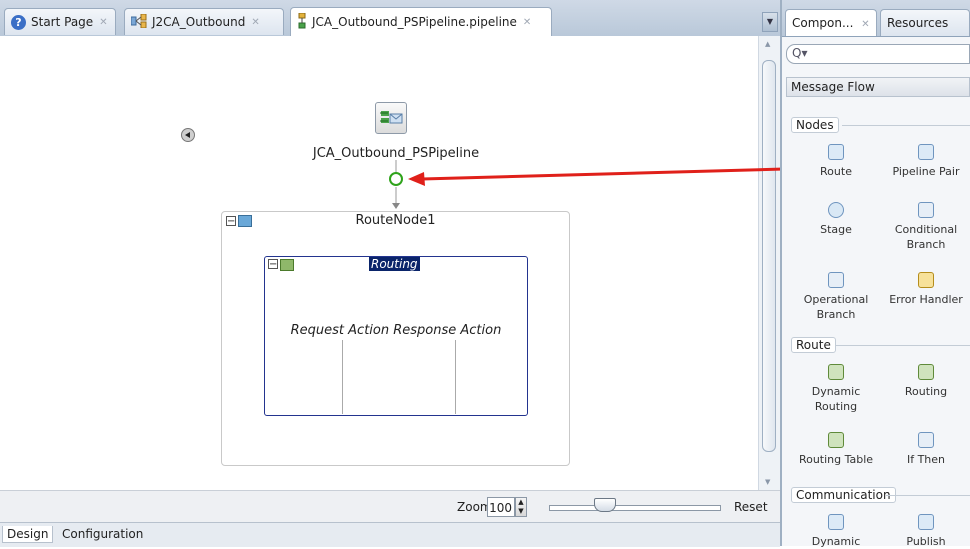 The width and height of the screenshot is (970, 549). I want to click on palette-search-input, so click(878, 54).